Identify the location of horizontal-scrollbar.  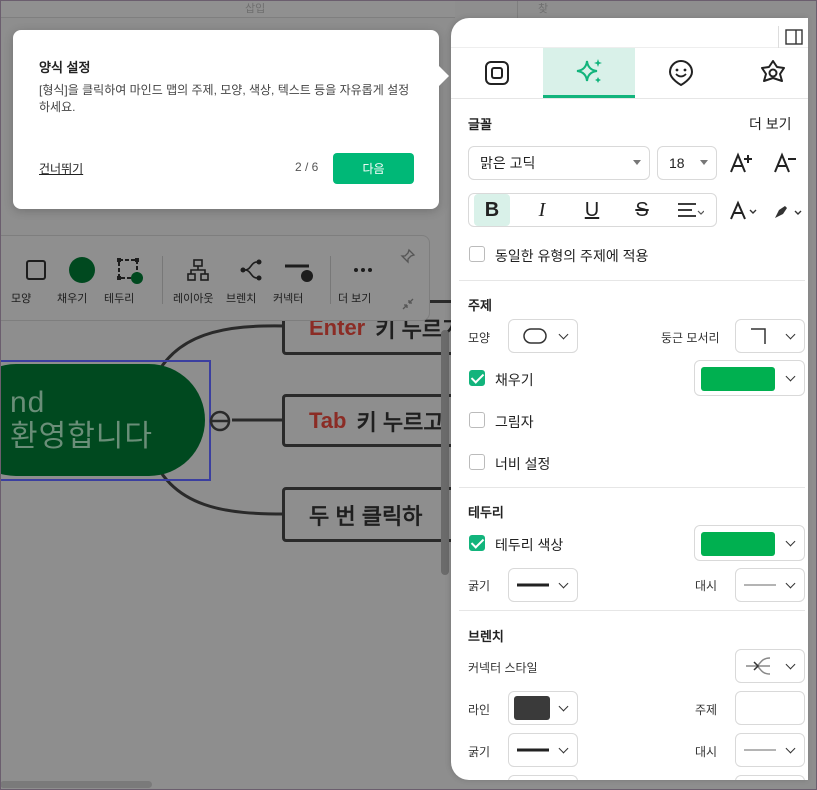
(76, 784).